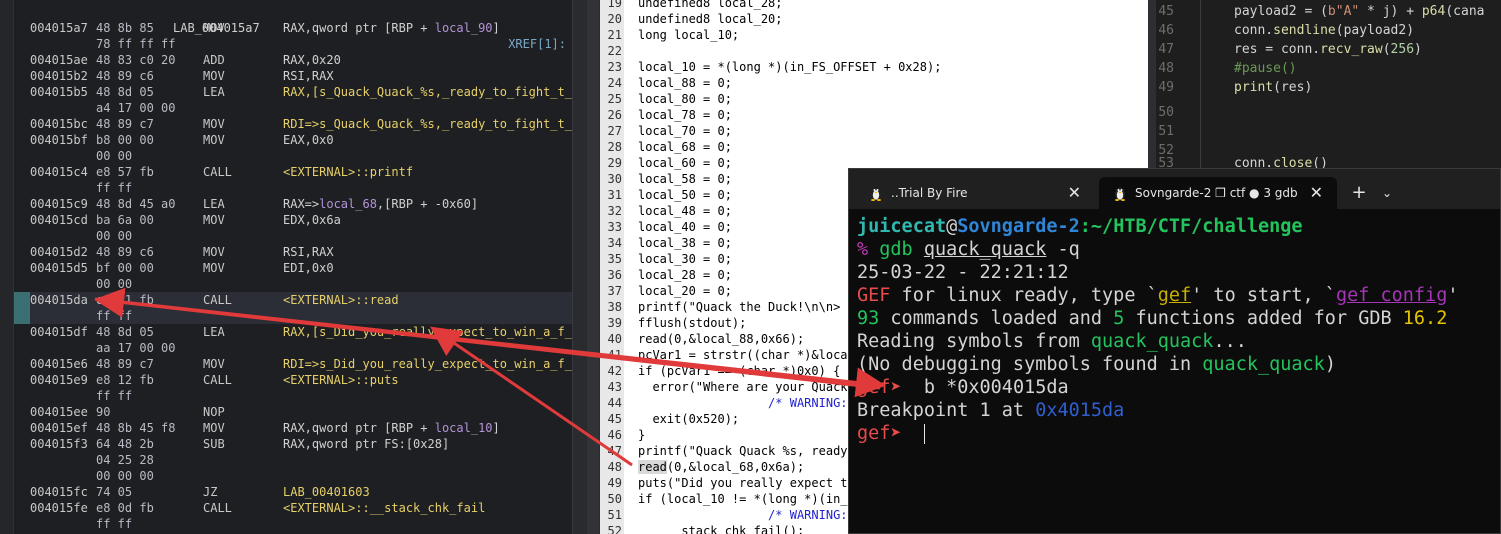 Image resolution: width=1501 pixels, height=534 pixels. Describe the element at coordinates (1165, 131) in the screenshot. I see `editor-line: 51` at that location.